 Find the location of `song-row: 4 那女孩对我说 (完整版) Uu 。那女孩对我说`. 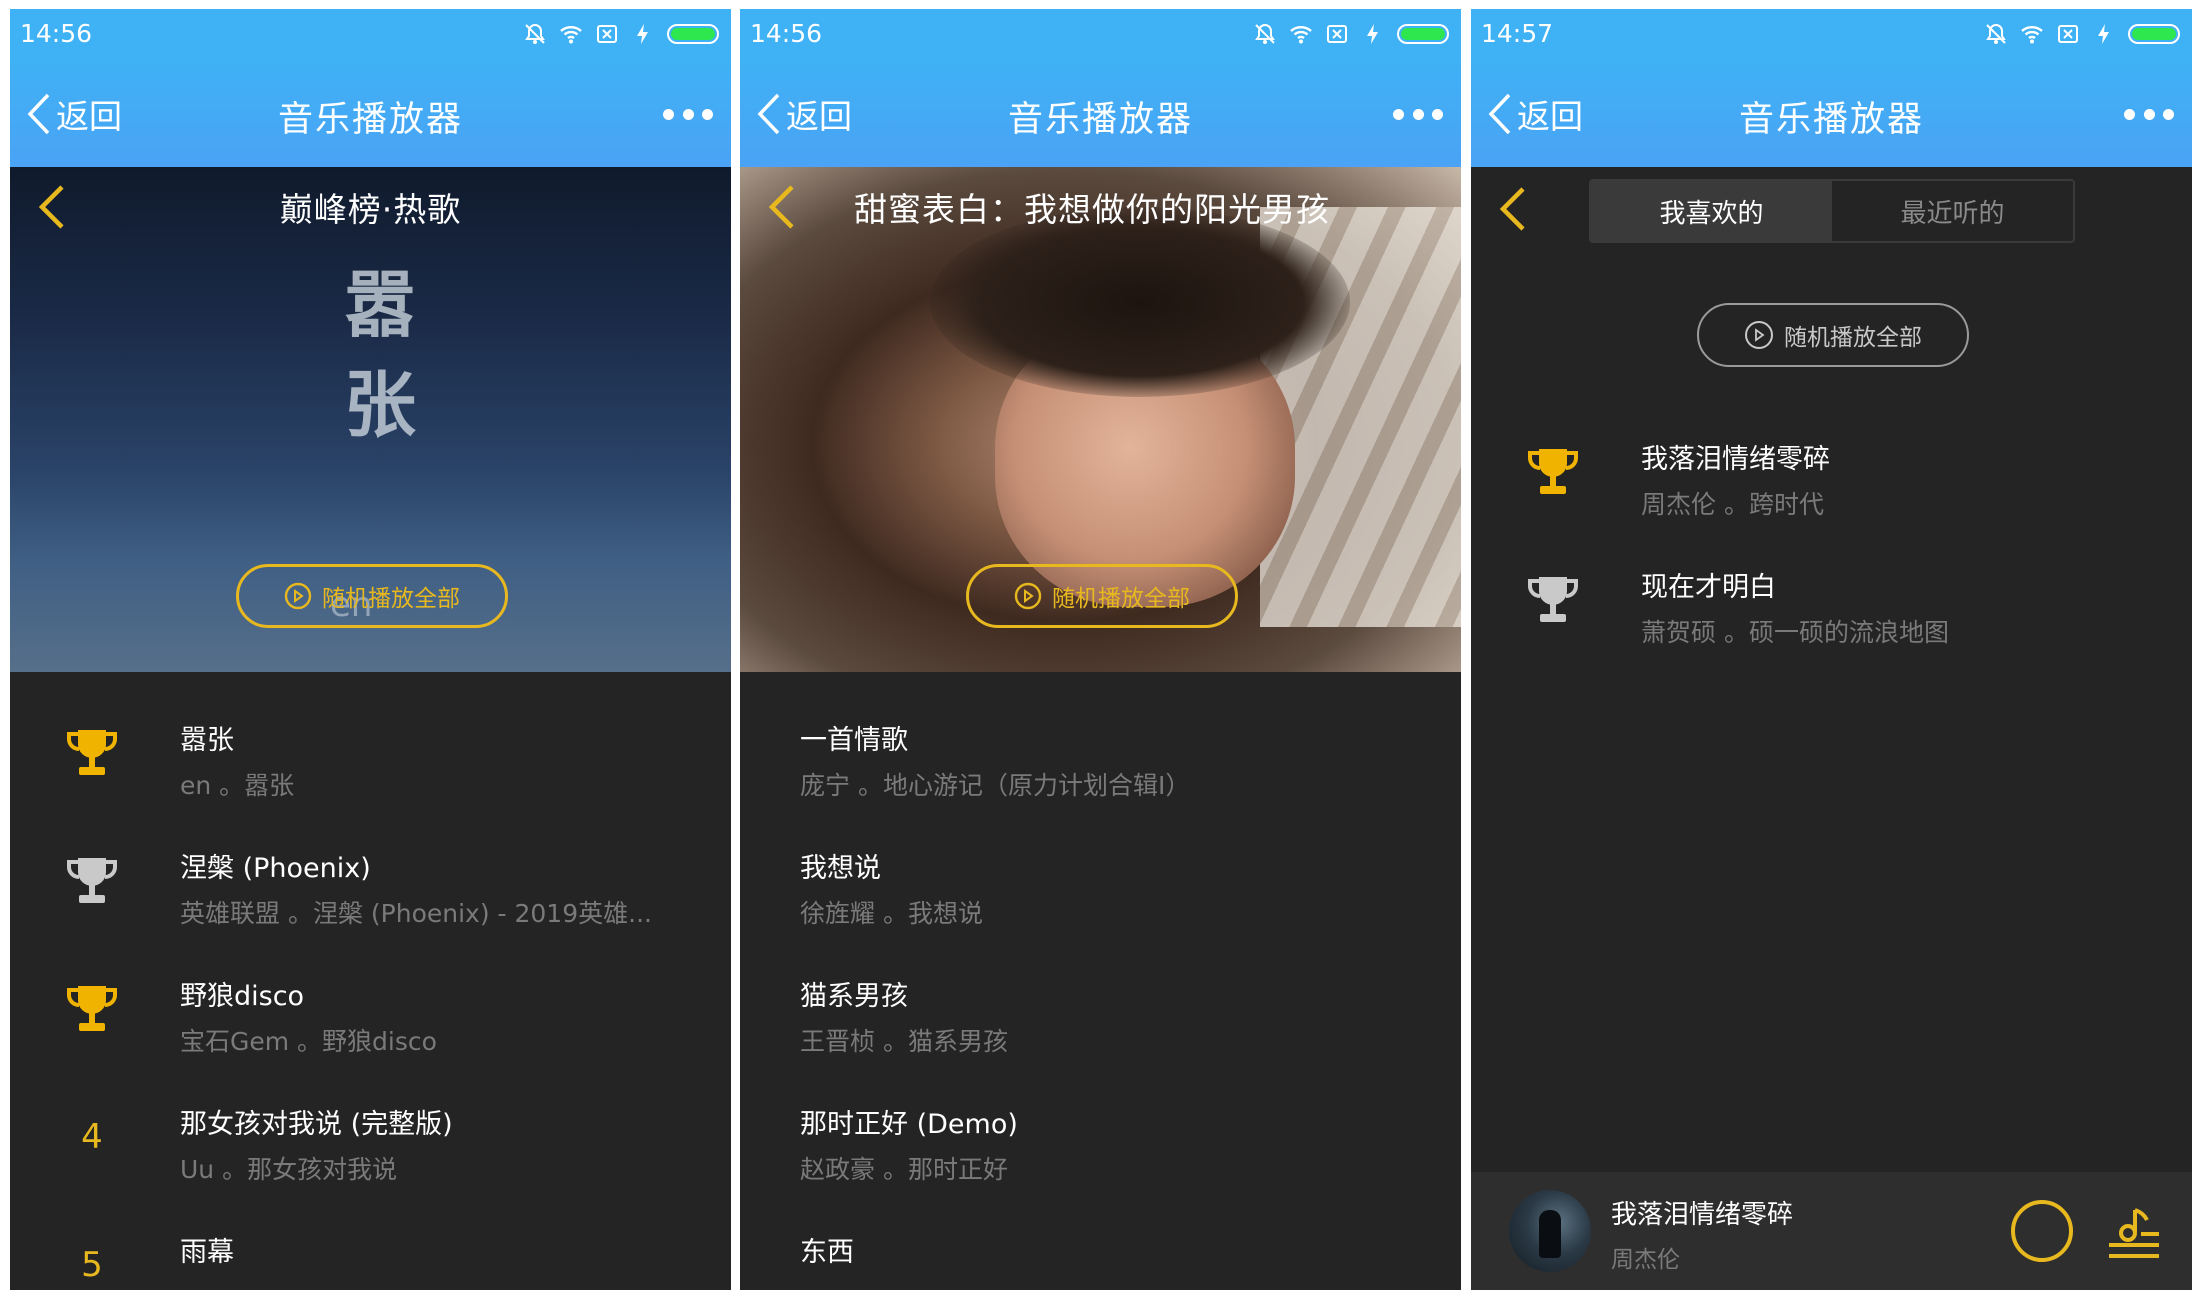

song-row: 4 那女孩对我说 (完整版) Uu 。那女孩对我说 is located at coordinates (370, 1138).